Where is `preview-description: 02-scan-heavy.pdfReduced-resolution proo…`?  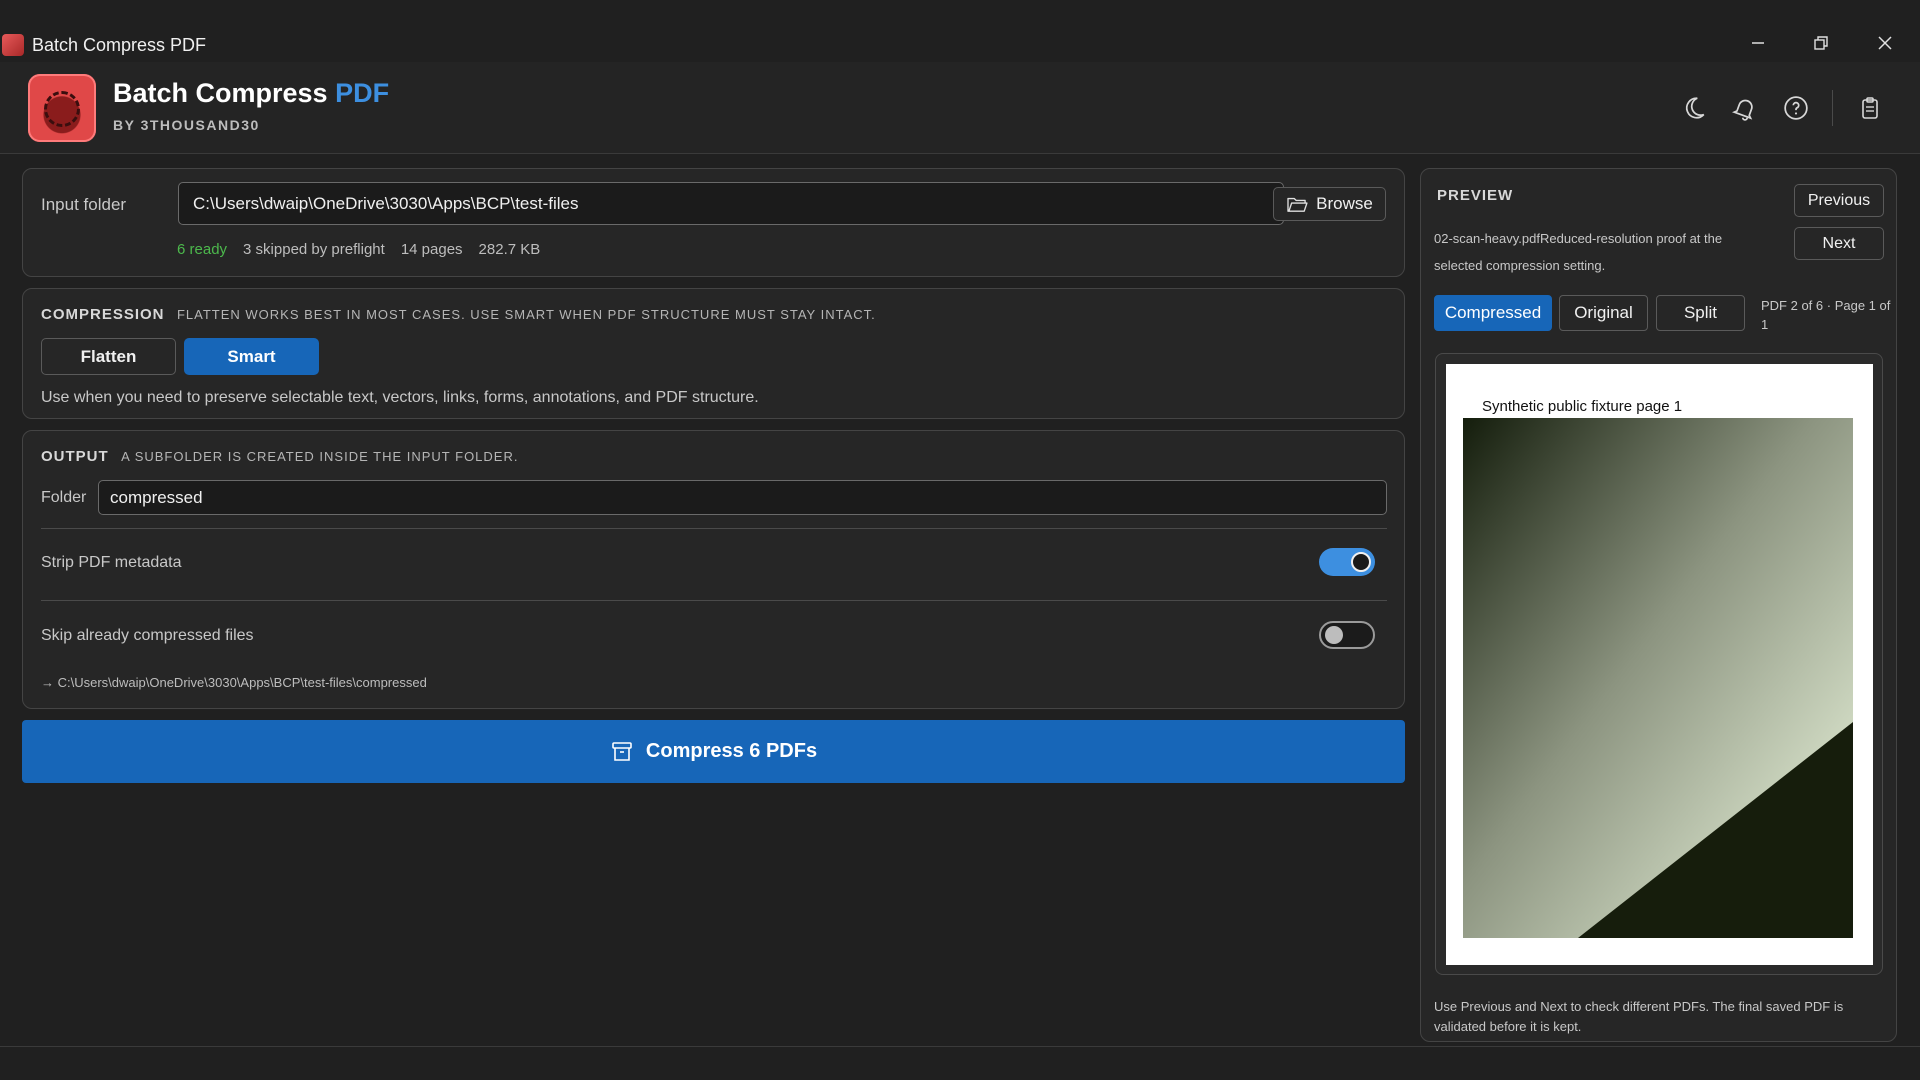
preview-description: 02-scan-heavy.pdfReduced-resolution proo… is located at coordinates (1578, 252).